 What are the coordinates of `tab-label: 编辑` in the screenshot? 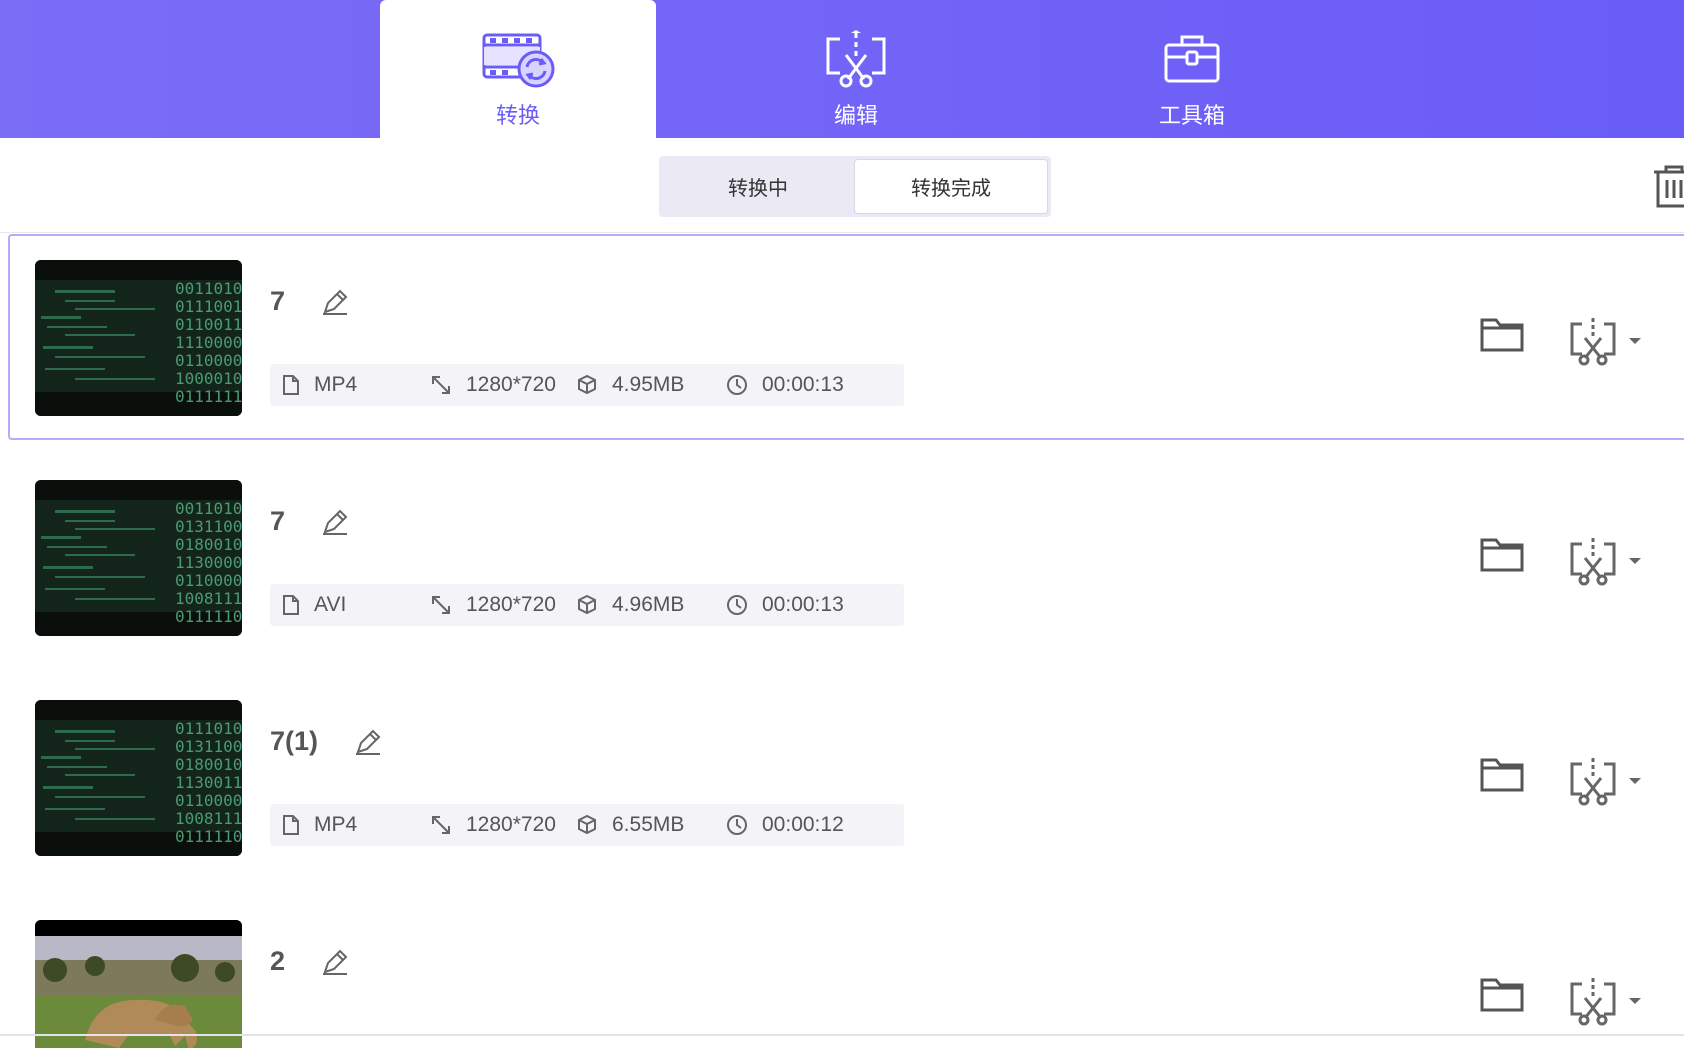 It's located at (855, 116).